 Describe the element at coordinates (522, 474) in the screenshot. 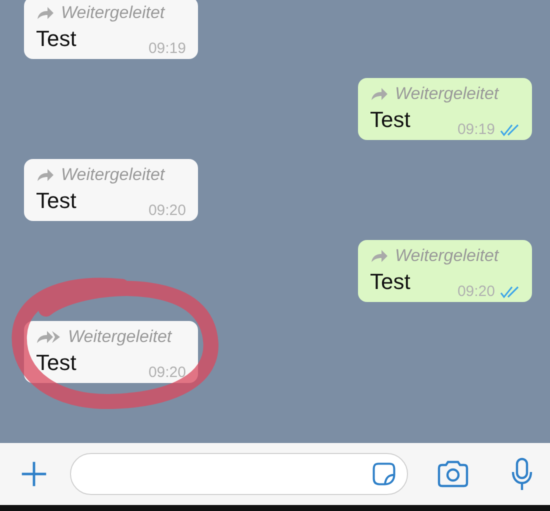

I see `microphone-icon` at that location.